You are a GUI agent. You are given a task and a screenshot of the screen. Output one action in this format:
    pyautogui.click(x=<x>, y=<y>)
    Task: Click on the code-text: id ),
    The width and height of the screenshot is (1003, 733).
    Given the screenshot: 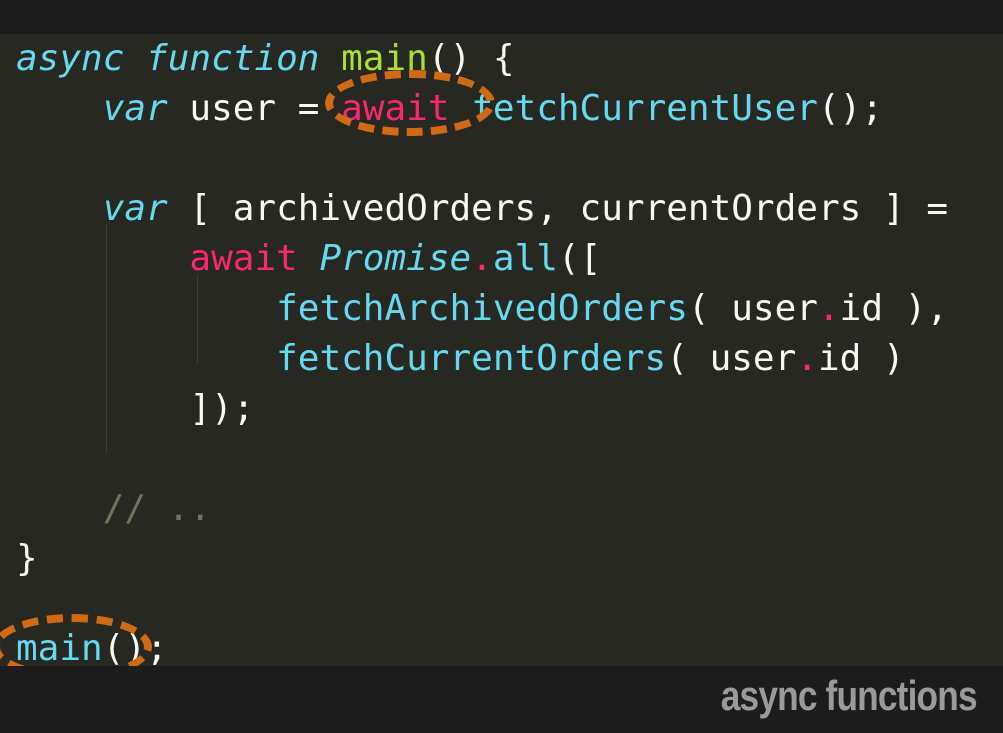 What is the action you would take?
    pyautogui.click(x=894, y=308)
    